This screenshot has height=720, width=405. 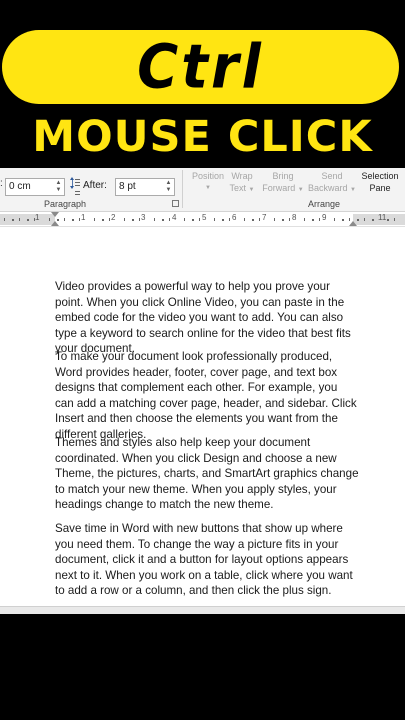 I want to click on ruler-number: 2, so click(x=113, y=217).